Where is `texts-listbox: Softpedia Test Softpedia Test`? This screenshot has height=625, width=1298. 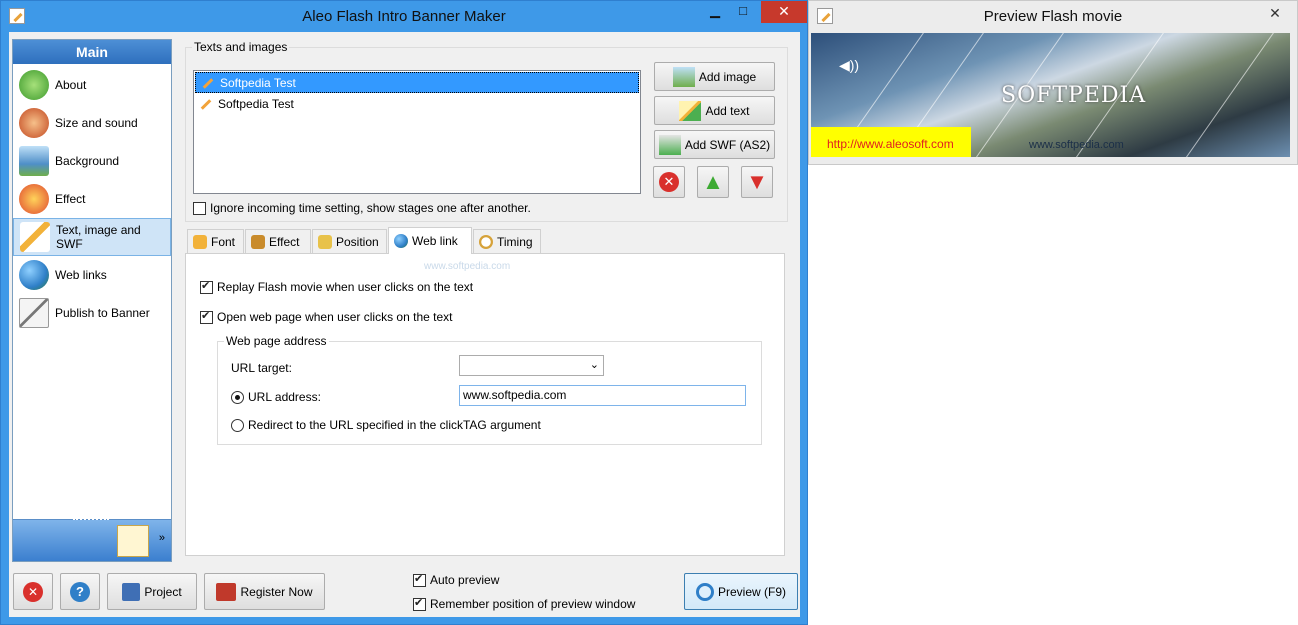 texts-listbox: Softpedia Test Softpedia Test is located at coordinates (417, 132).